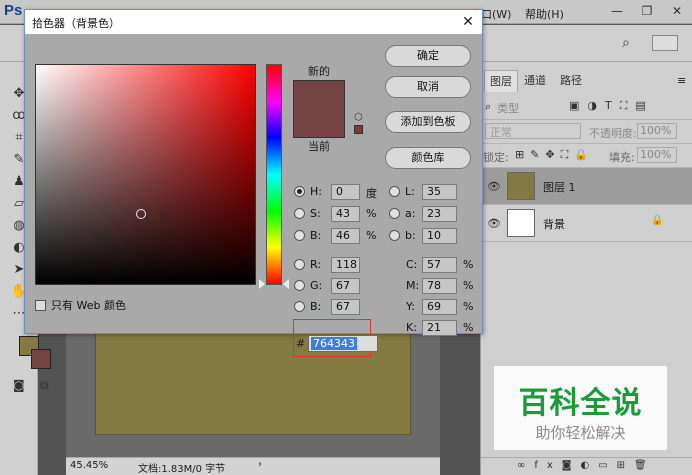 The height and width of the screenshot is (475, 692). Describe the element at coordinates (533, 131) in the screenshot. I see `blend-mode-select: 正常` at that location.